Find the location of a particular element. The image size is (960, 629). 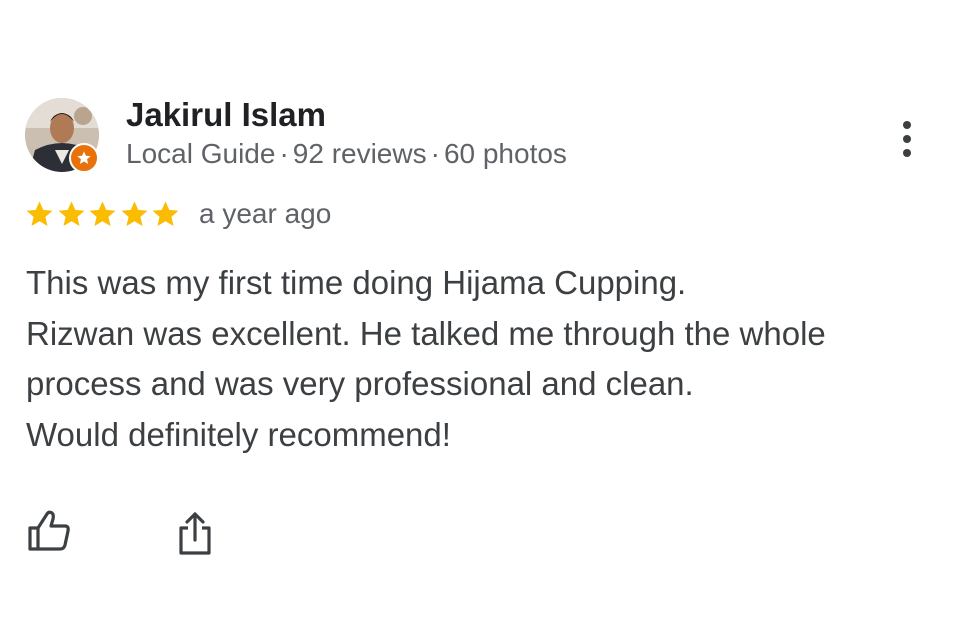

local-guide-label: Local Guide is located at coordinates (201, 153).